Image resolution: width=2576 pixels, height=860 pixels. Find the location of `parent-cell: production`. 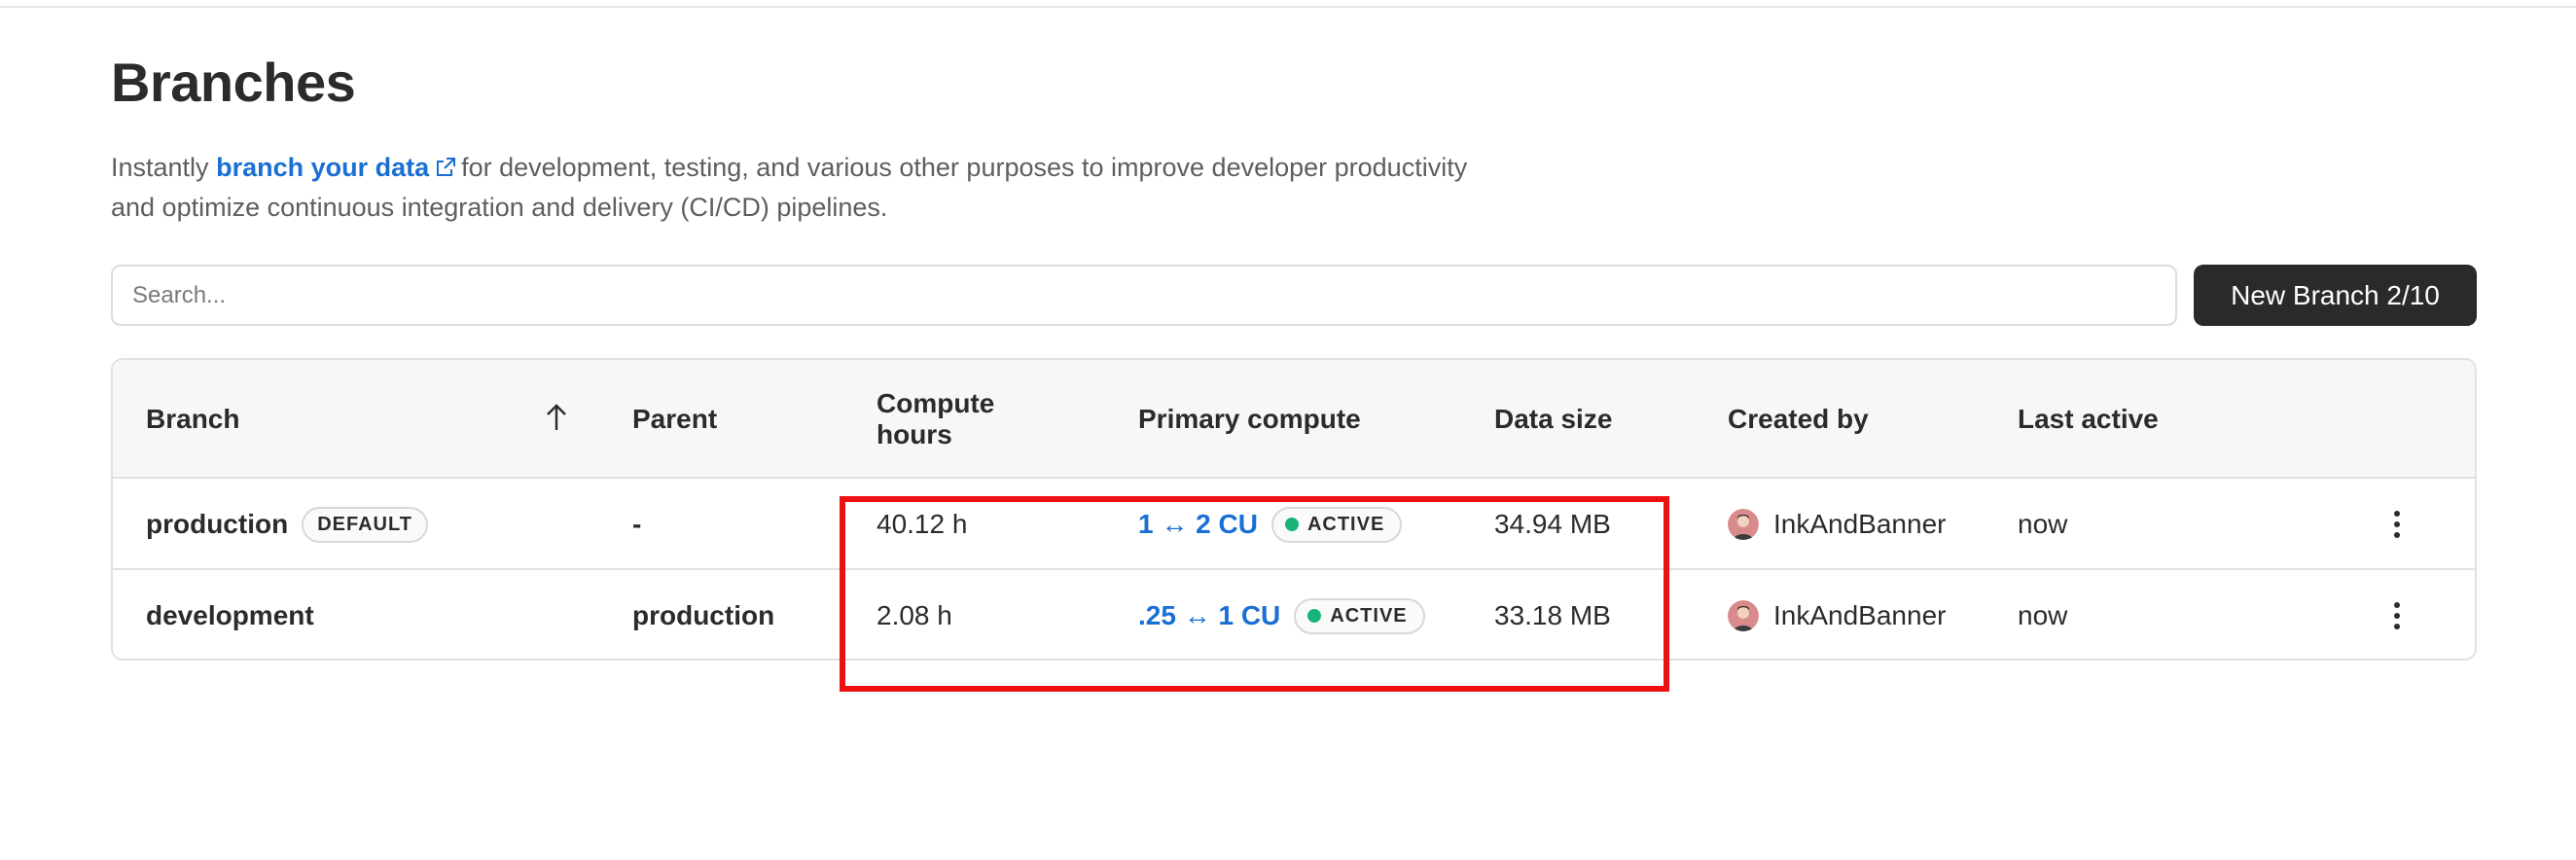

parent-cell: production is located at coordinates (703, 614).